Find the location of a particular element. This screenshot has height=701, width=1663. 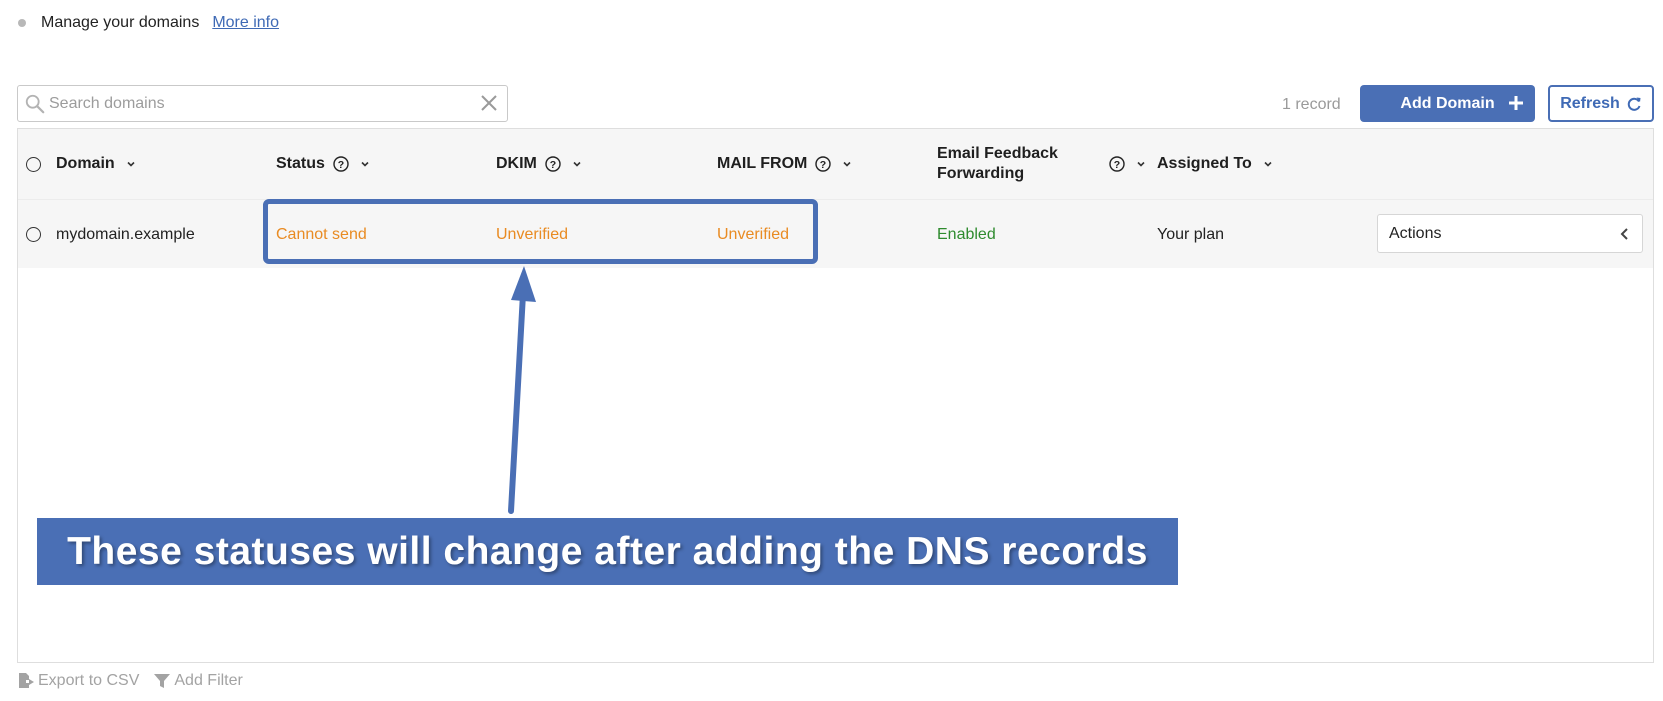

add-domain-button: Add Domain is located at coordinates (1447, 103).